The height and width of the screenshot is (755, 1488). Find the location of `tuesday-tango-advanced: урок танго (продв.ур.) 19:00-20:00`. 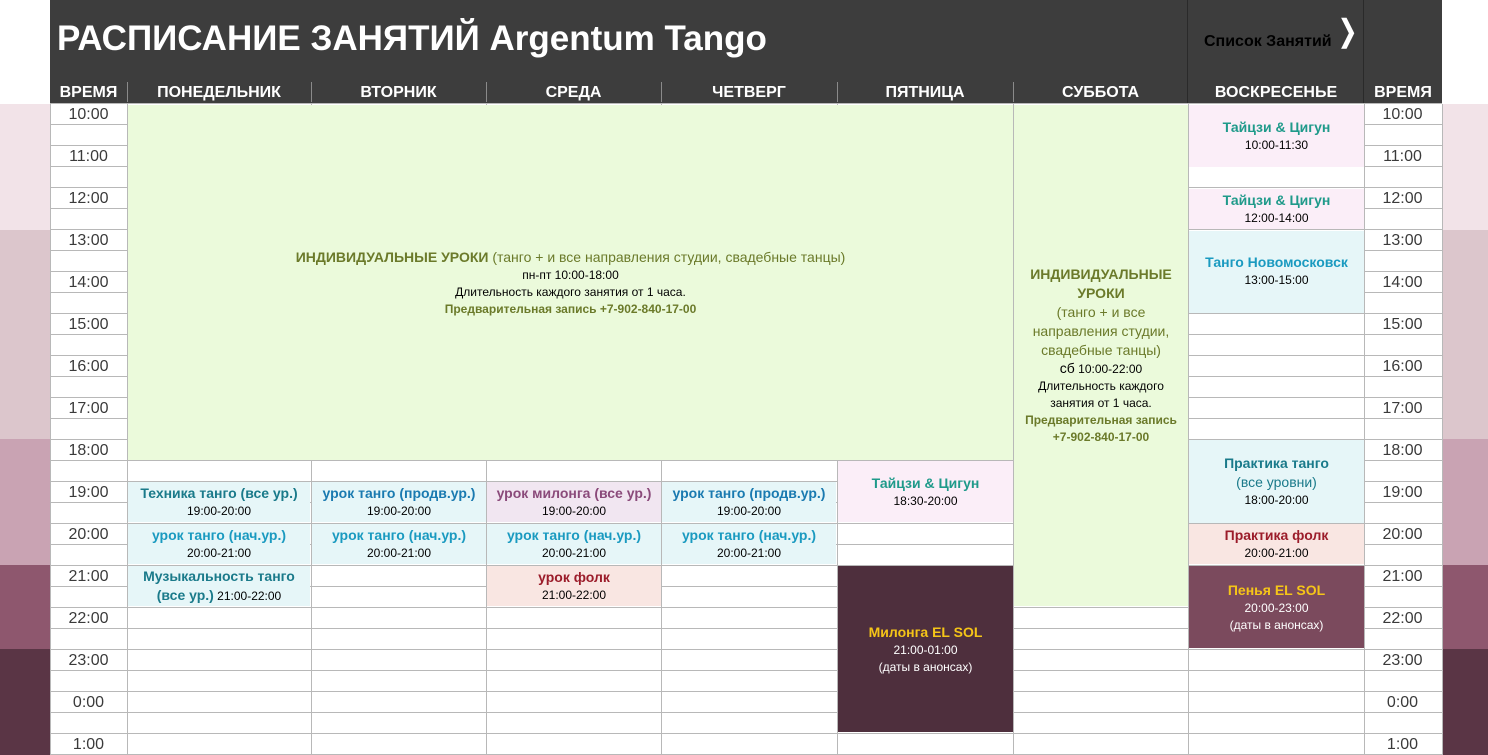

tuesday-tango-advanced: урок танго (продв.ур.) 19:00-20:00 is located at coordinates (399, 502).